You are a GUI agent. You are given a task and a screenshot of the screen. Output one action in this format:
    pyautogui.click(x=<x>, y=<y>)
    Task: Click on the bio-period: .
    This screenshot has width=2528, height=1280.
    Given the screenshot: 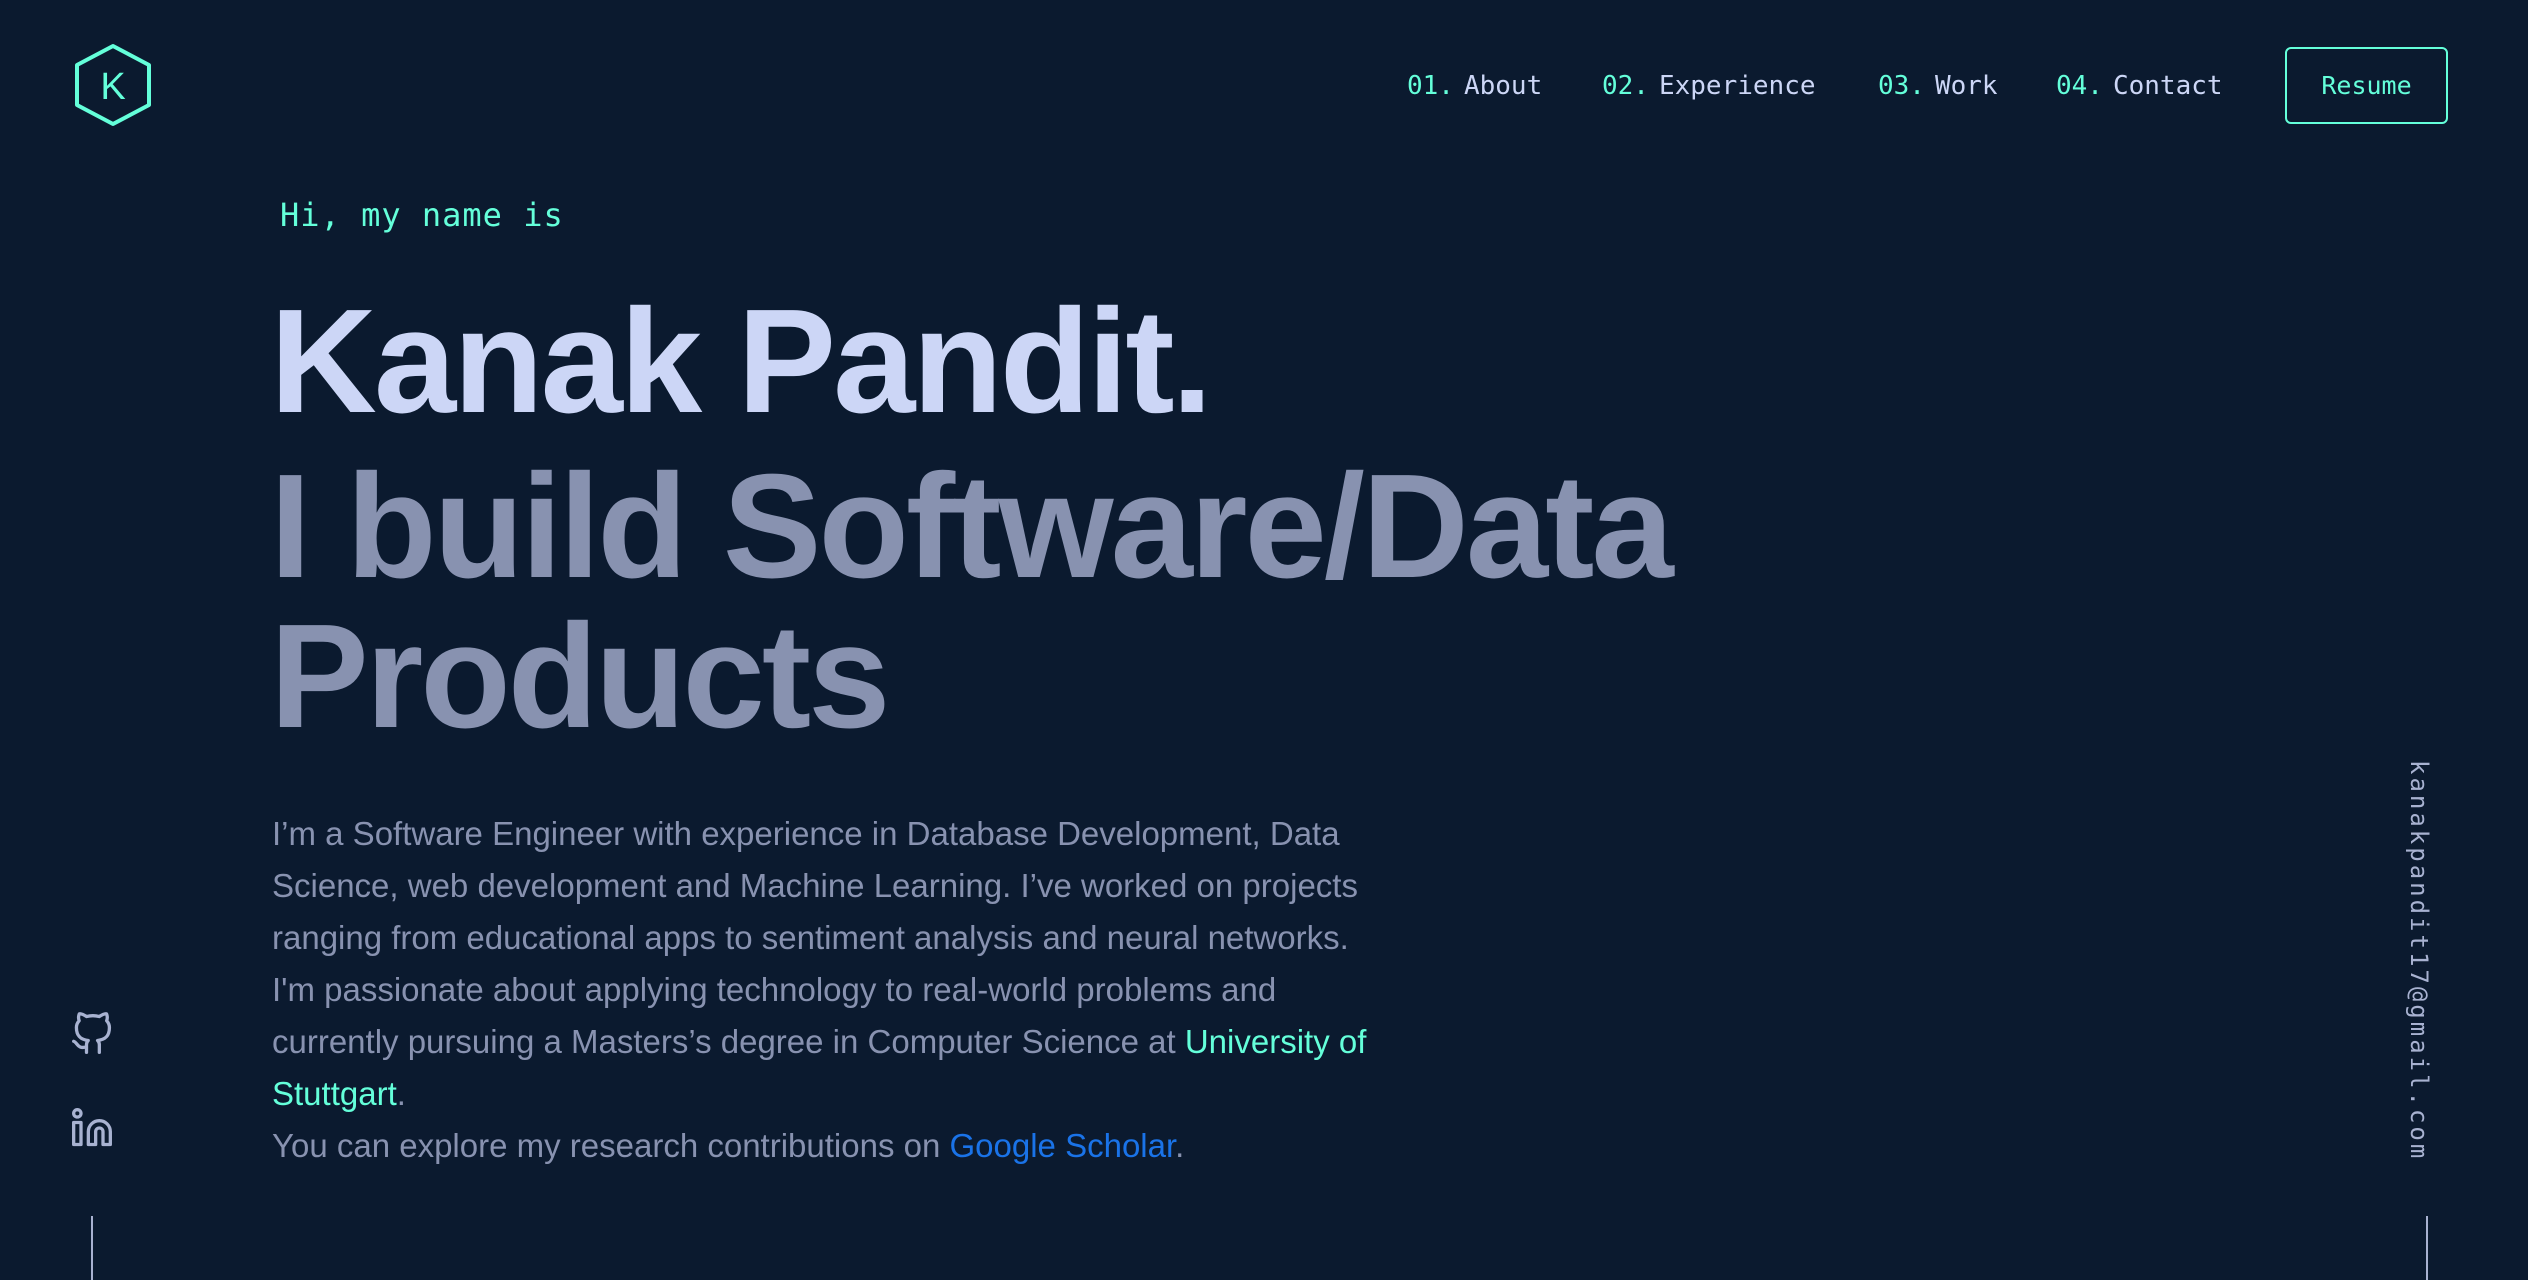 What is the action you would take?
    pyautogui.click(x=401, y=1093)
    